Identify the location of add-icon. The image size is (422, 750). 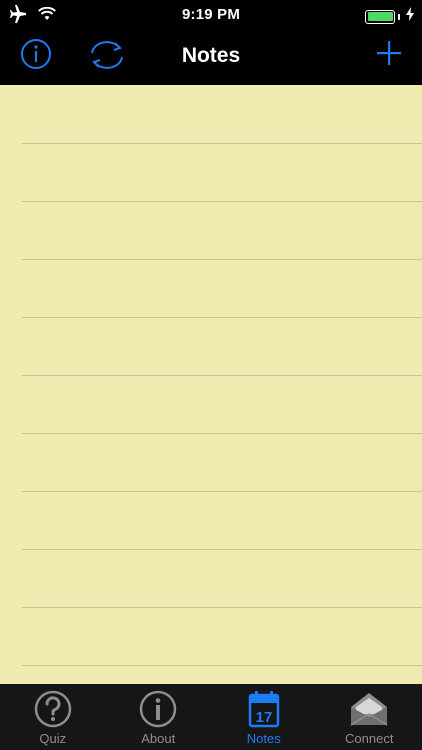
(389, 56).